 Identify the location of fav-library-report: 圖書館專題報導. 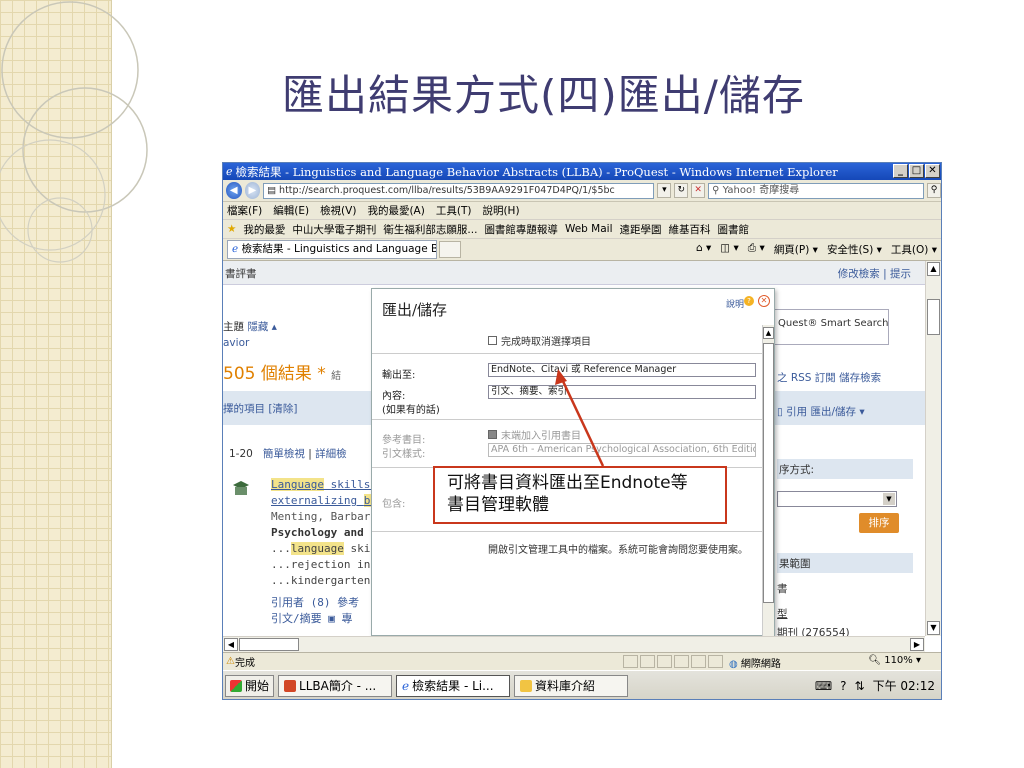
(521, 229).